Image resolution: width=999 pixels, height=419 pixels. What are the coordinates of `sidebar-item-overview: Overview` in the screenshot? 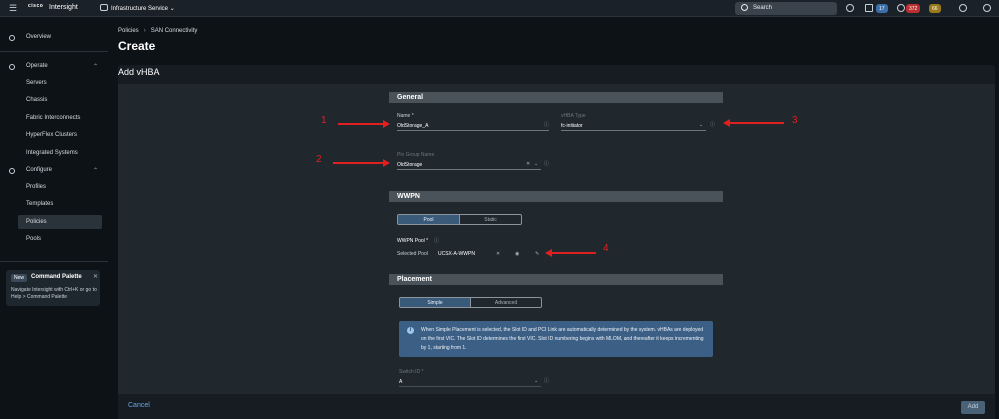 It's located at (38, 37).